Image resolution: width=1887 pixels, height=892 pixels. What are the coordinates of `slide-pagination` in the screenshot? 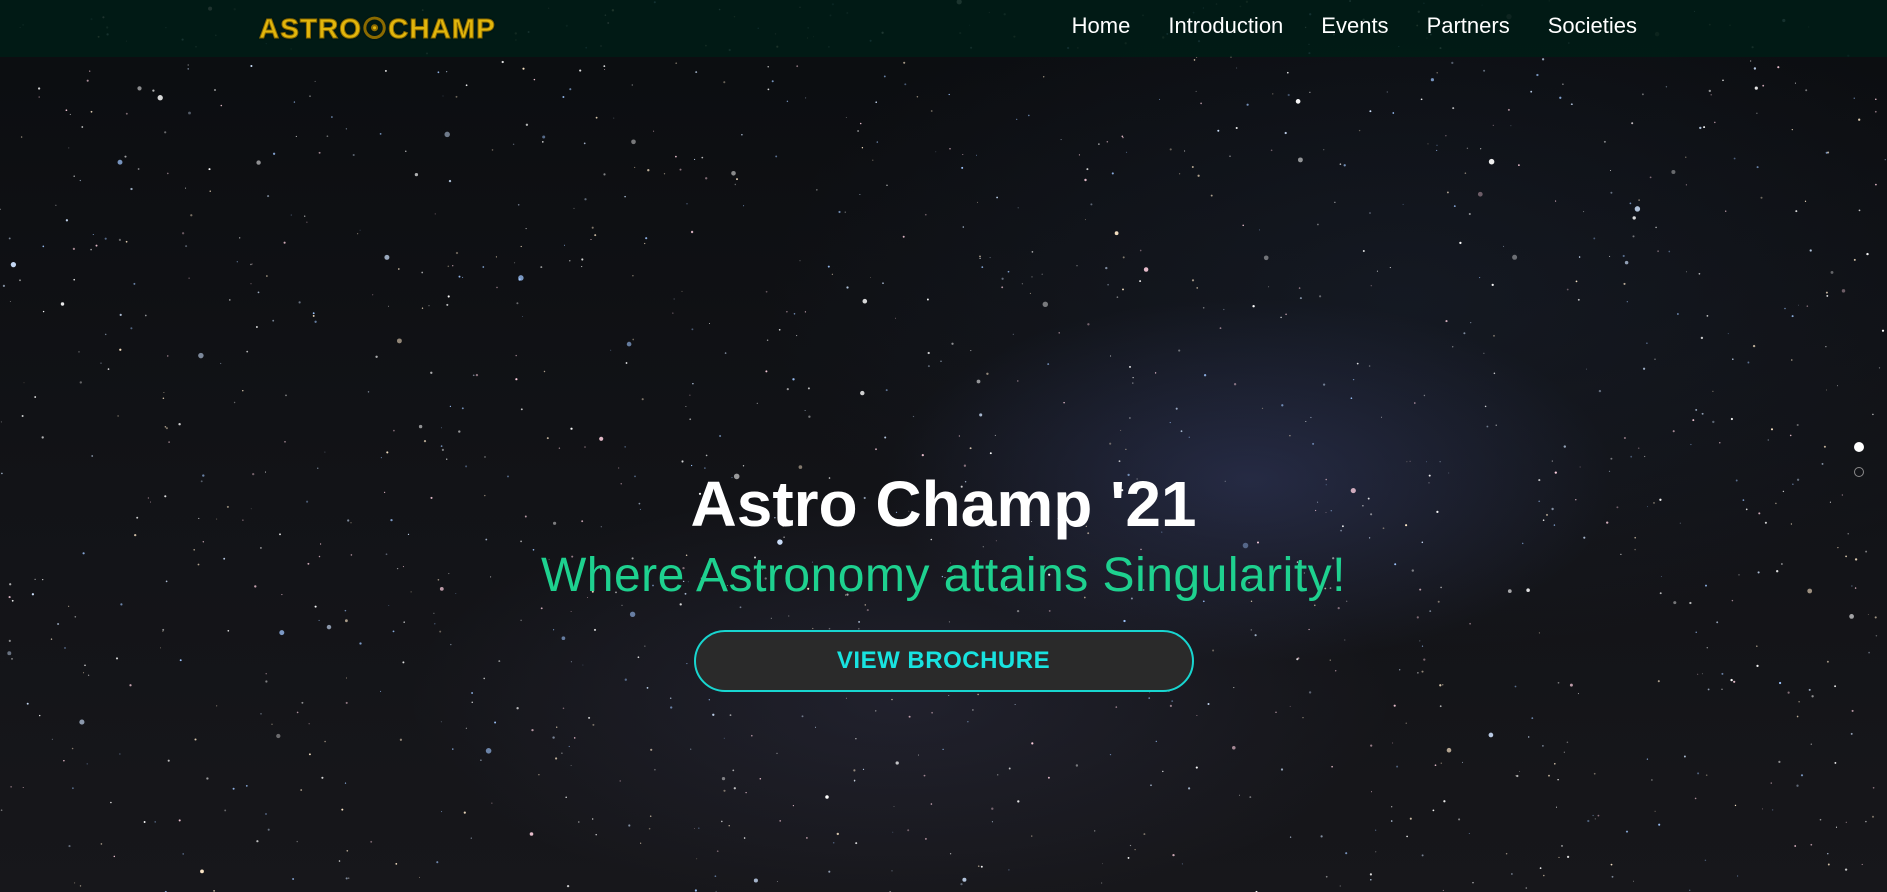 It's located at (1861, 467).